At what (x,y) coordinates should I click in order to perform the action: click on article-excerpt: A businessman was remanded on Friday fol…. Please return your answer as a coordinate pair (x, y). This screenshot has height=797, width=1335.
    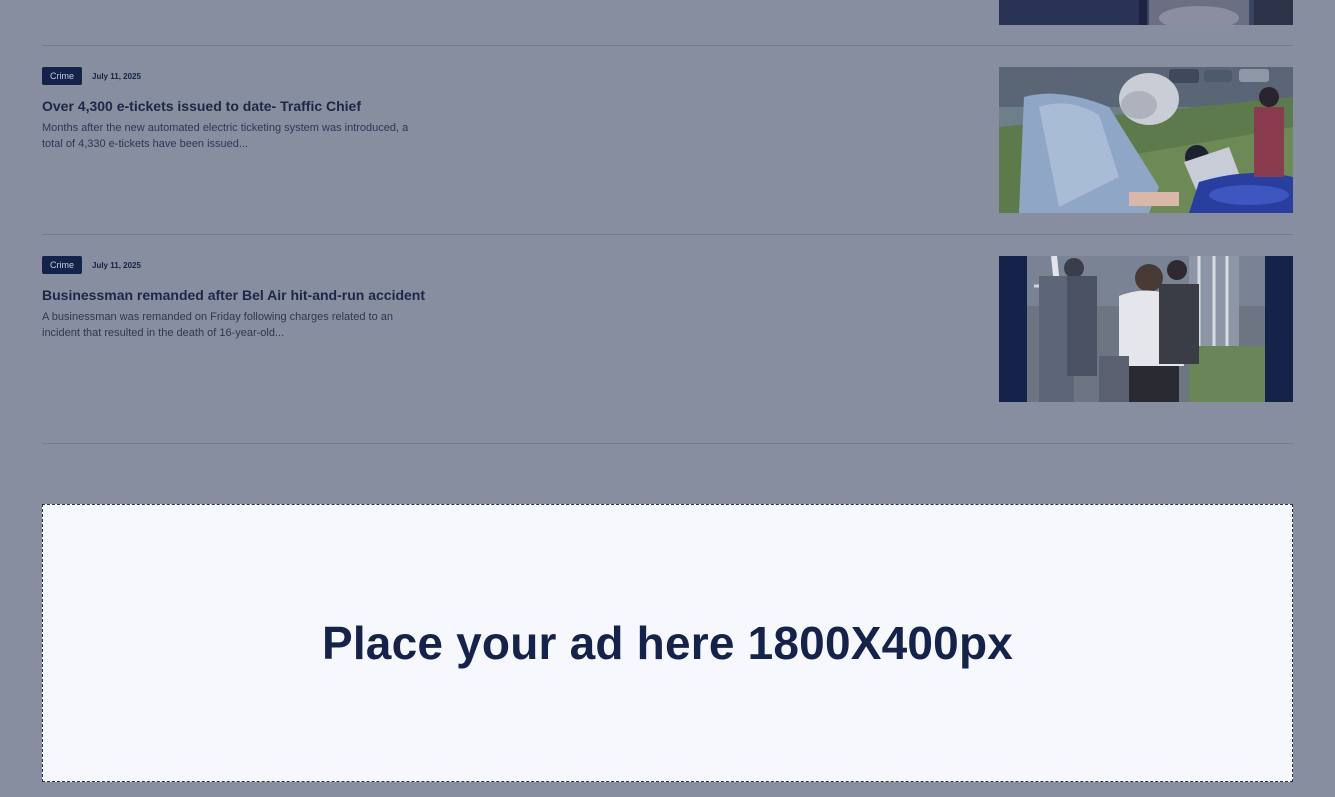
    Looking at the image, I should click on (217, 325).